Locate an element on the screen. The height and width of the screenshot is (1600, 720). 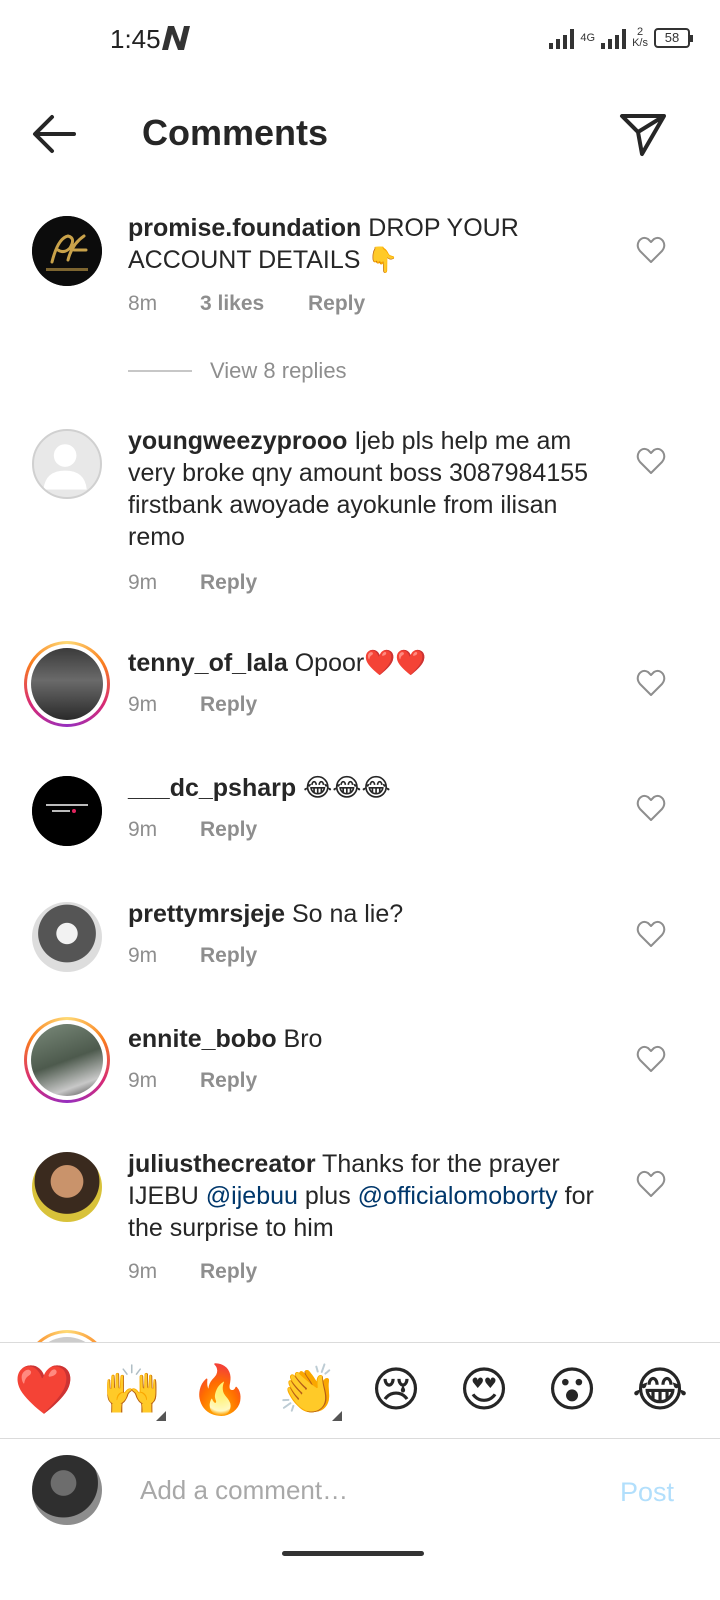
comment-content: Opoor❤️❤️ is located at coordinates (357, 663).